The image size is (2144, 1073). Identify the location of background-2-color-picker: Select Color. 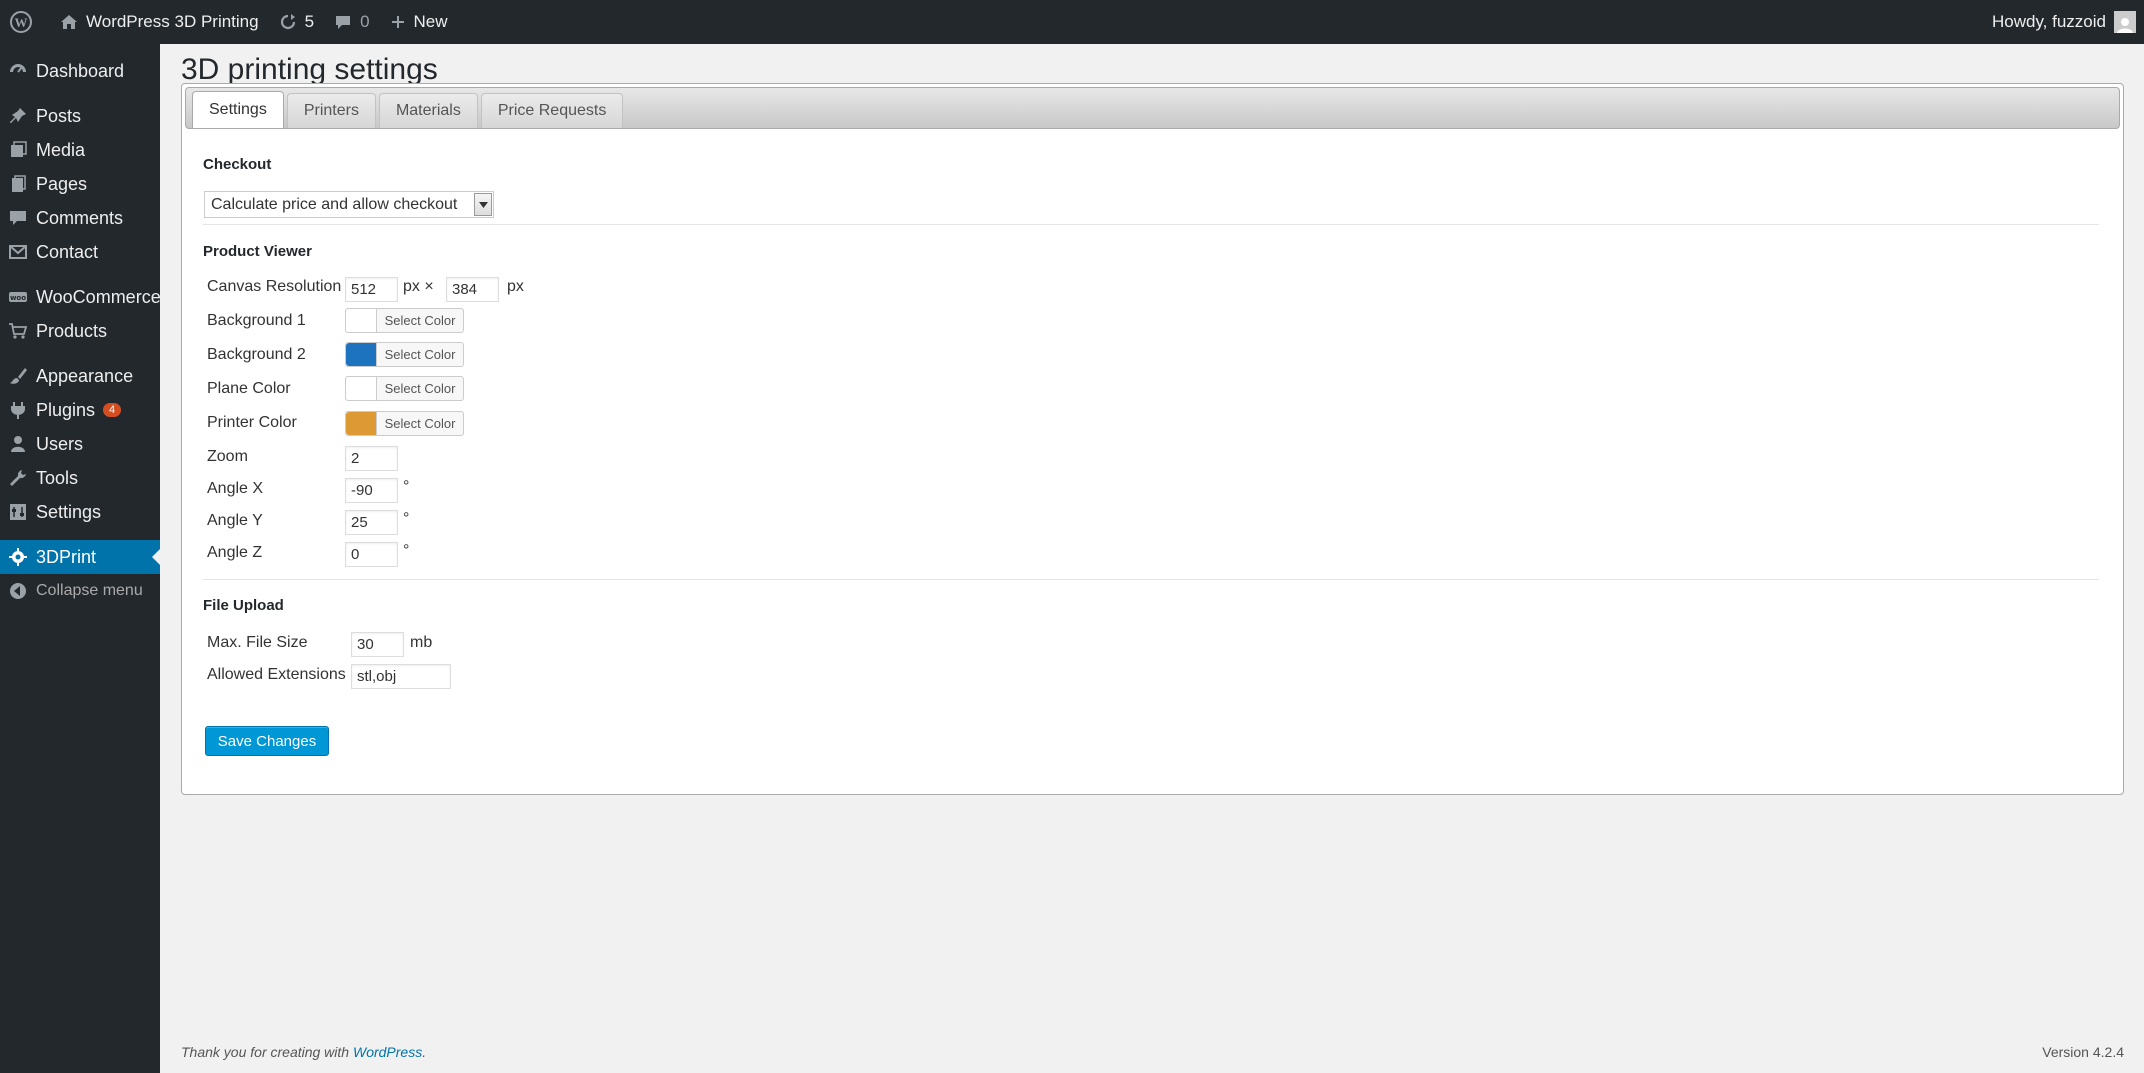
(404, 354).